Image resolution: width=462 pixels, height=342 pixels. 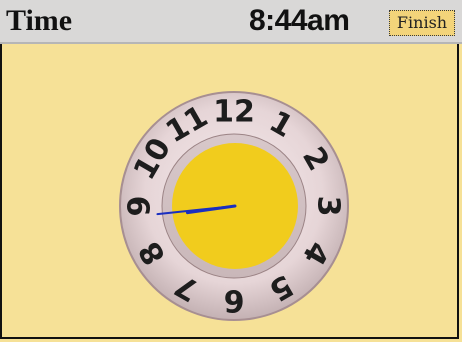 What do you see at coordinates (140, 206) in the screenshot?
I see `numeral-9: 9` at bounding box center [140, 206].